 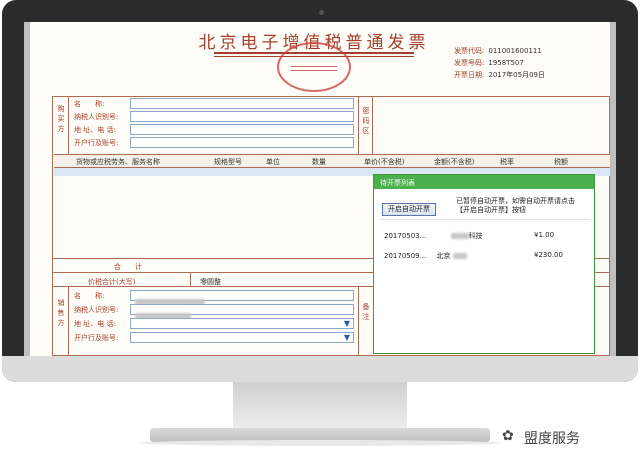 What do you see at coordinates (228, 162) in the screenshot?
I see `col-spec: 规格型号` at bounding box center [228, 162].